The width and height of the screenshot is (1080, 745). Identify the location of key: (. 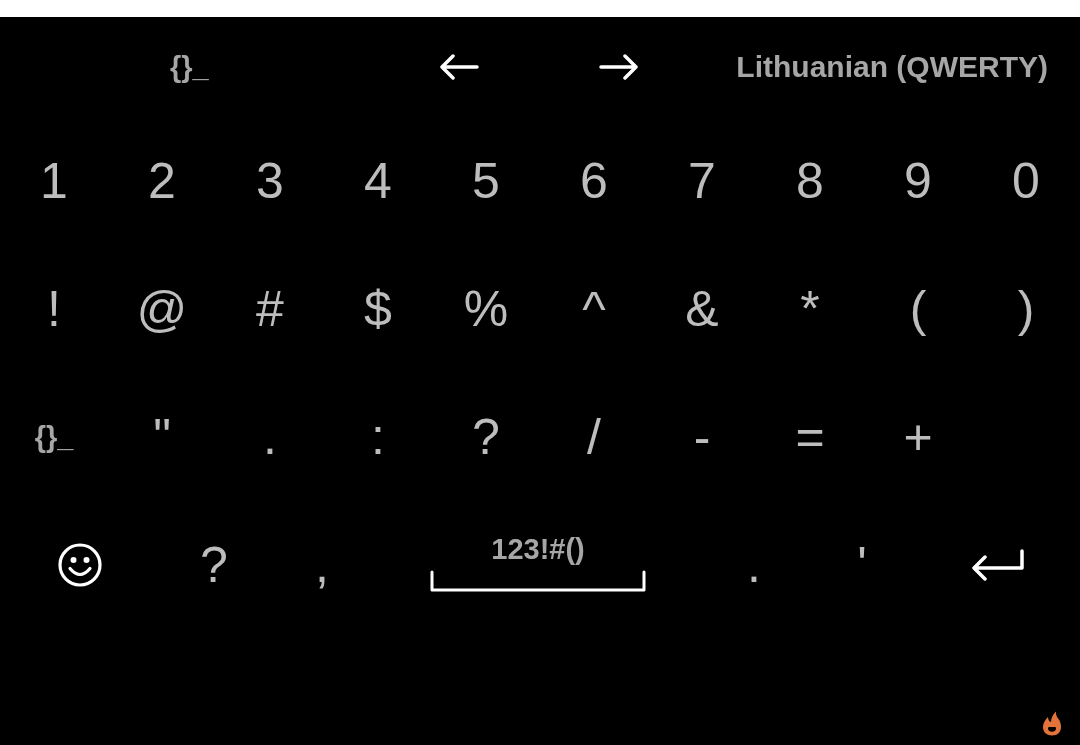
(918, 309).